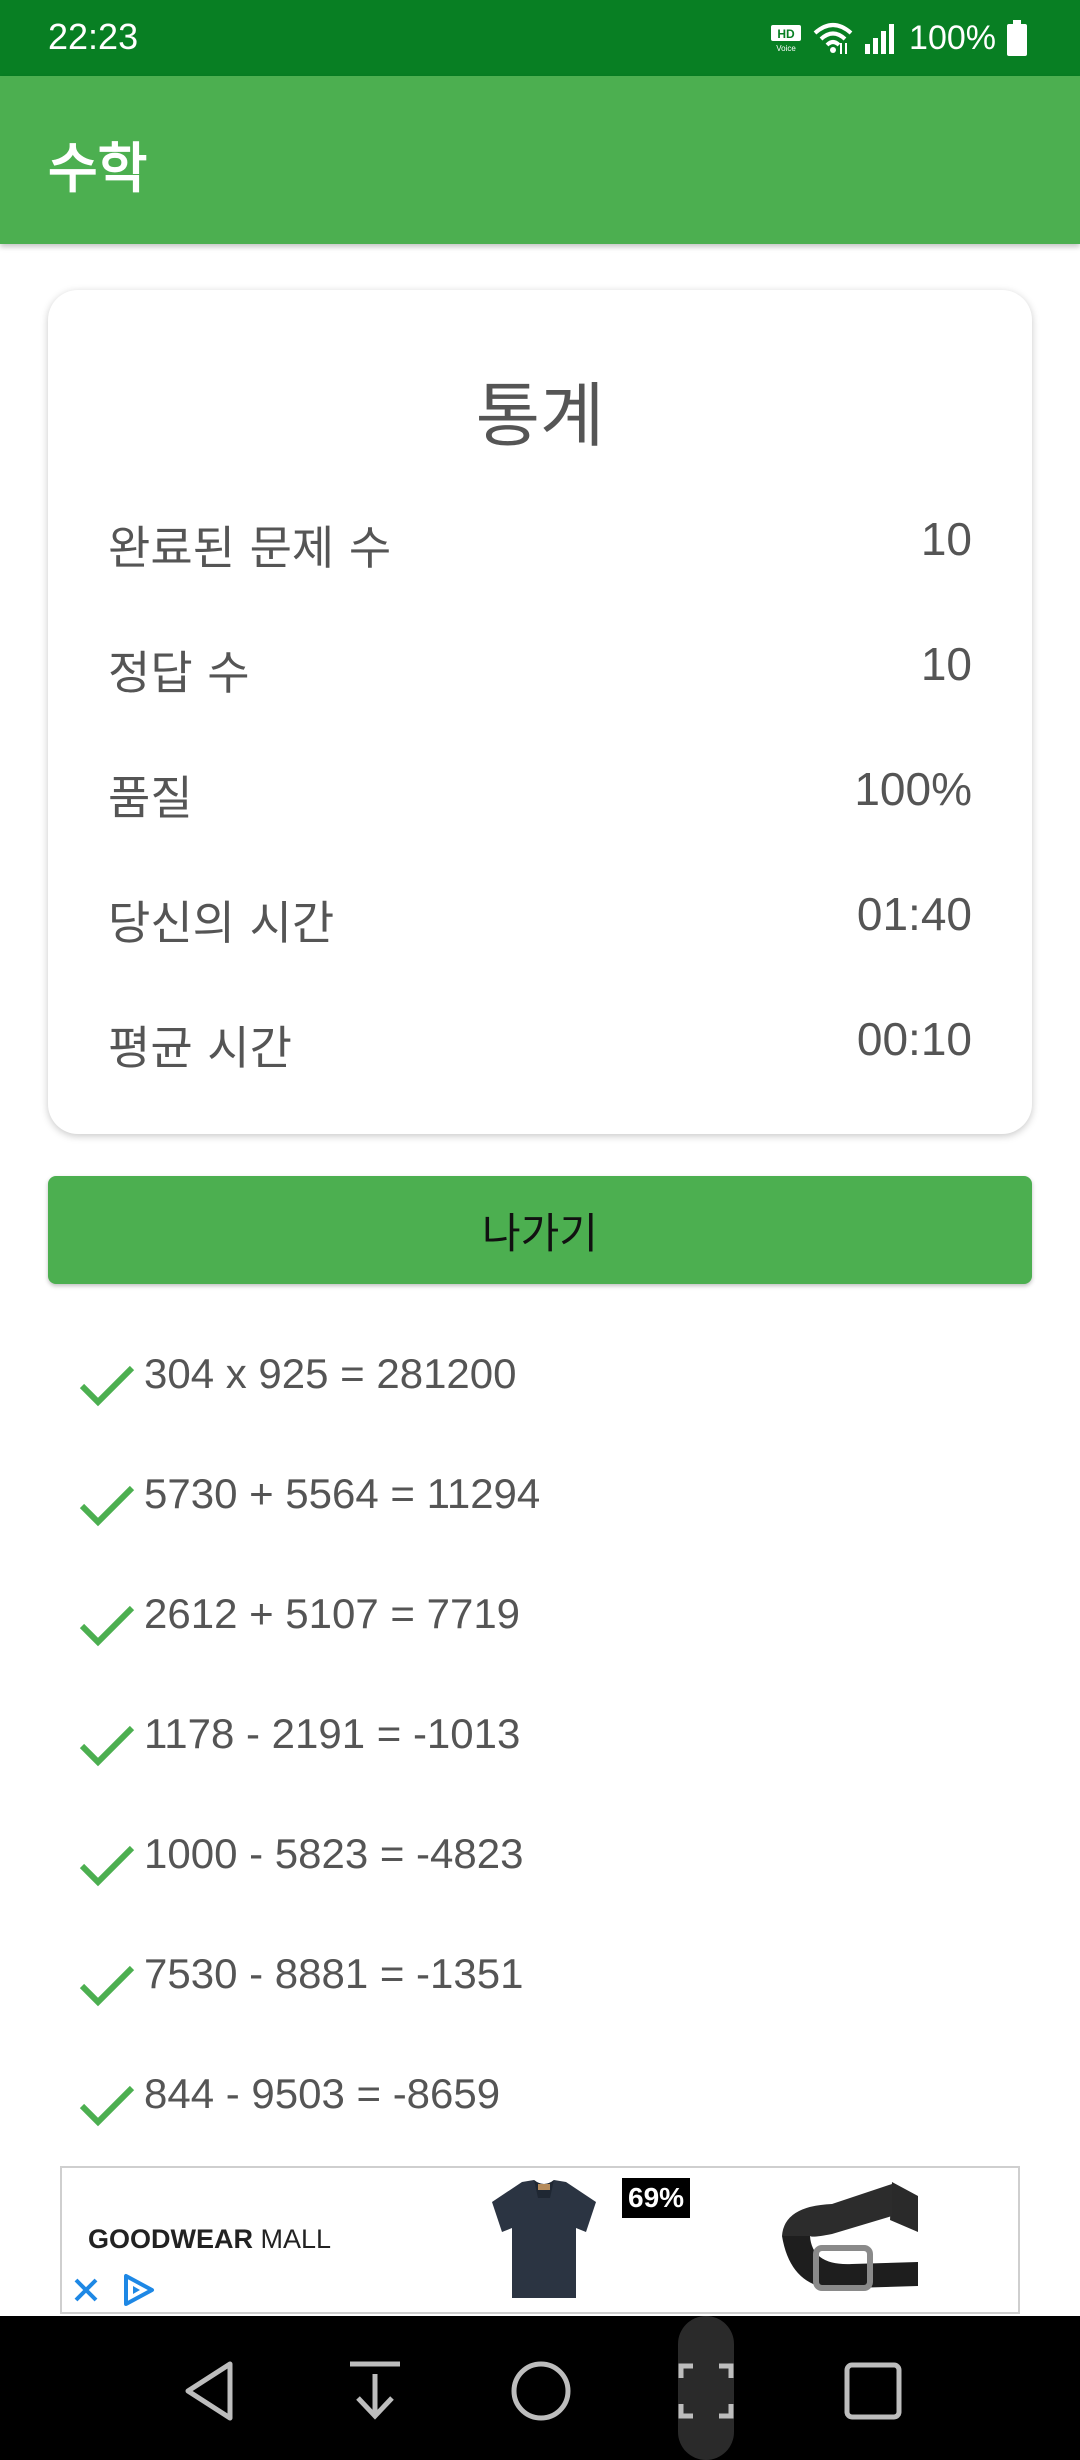 The height and width of the screenshot is (2460, 1080). I want to click on svg-text: Voice, so click(786, 48).